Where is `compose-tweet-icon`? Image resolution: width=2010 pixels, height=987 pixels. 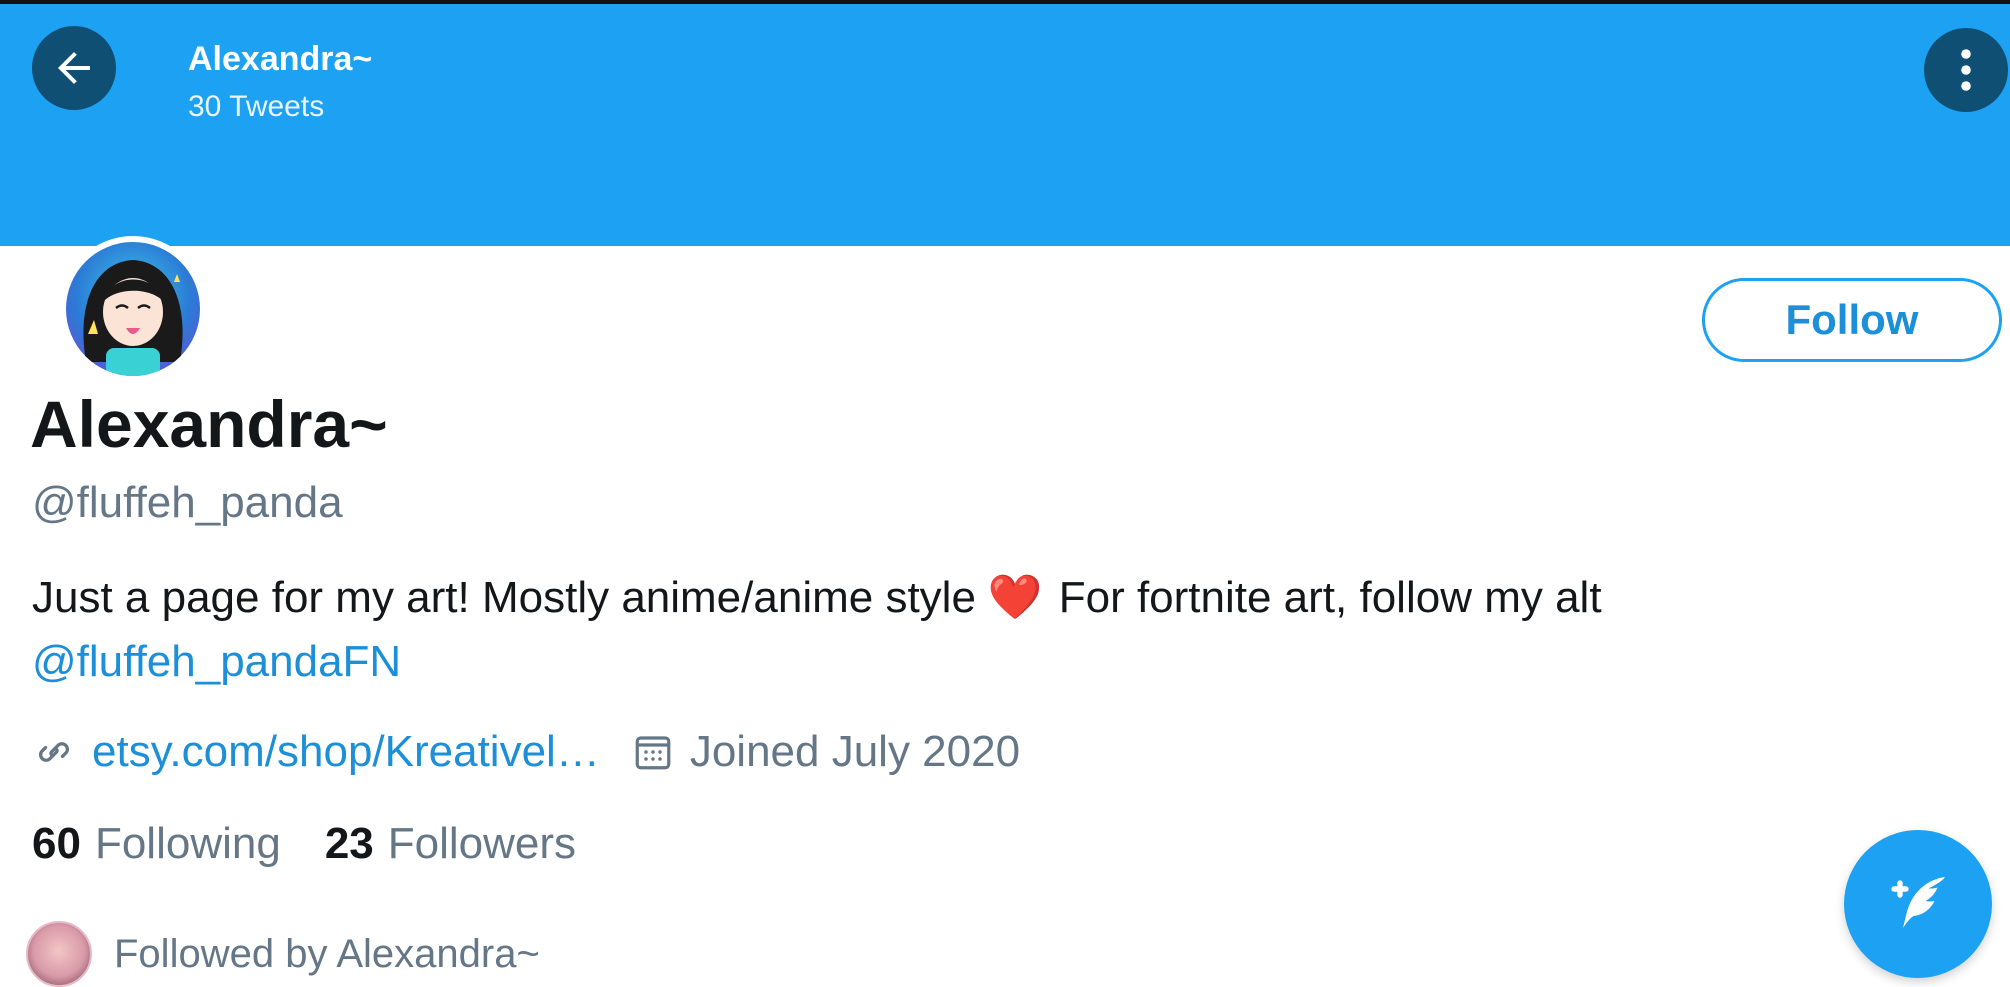
compose-tweet-icon is located at coordinates (1918, 902).